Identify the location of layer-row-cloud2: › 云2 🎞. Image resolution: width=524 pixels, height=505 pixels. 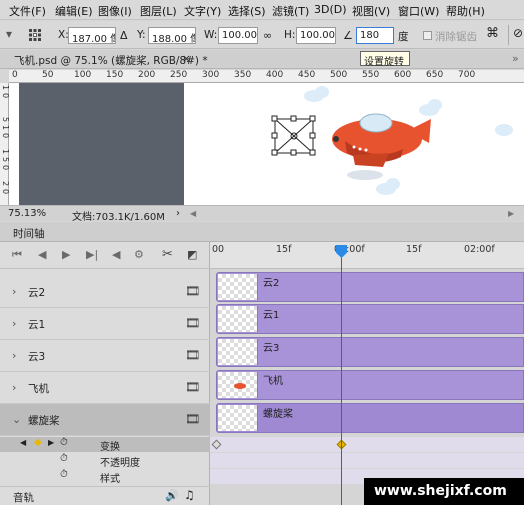
(105, 292).